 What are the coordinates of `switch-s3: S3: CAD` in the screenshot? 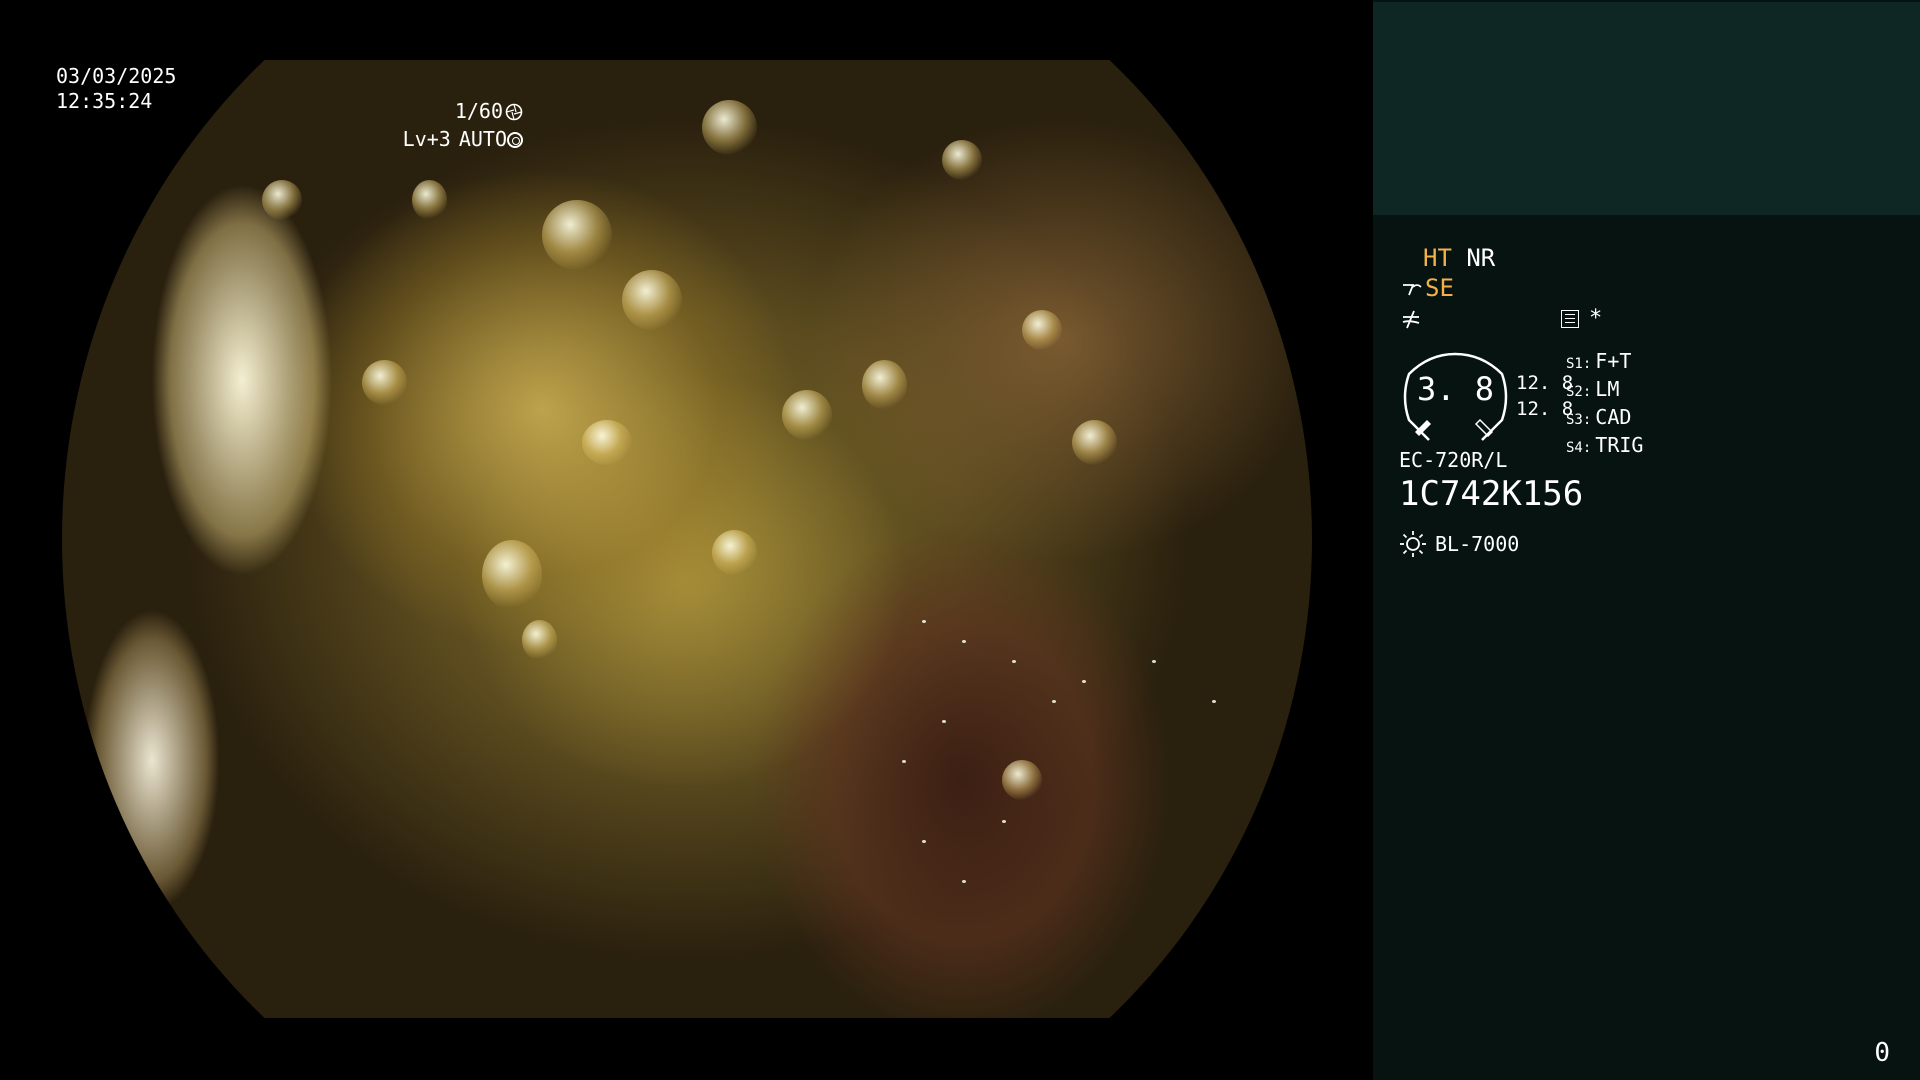 It's located at (1599, 417).